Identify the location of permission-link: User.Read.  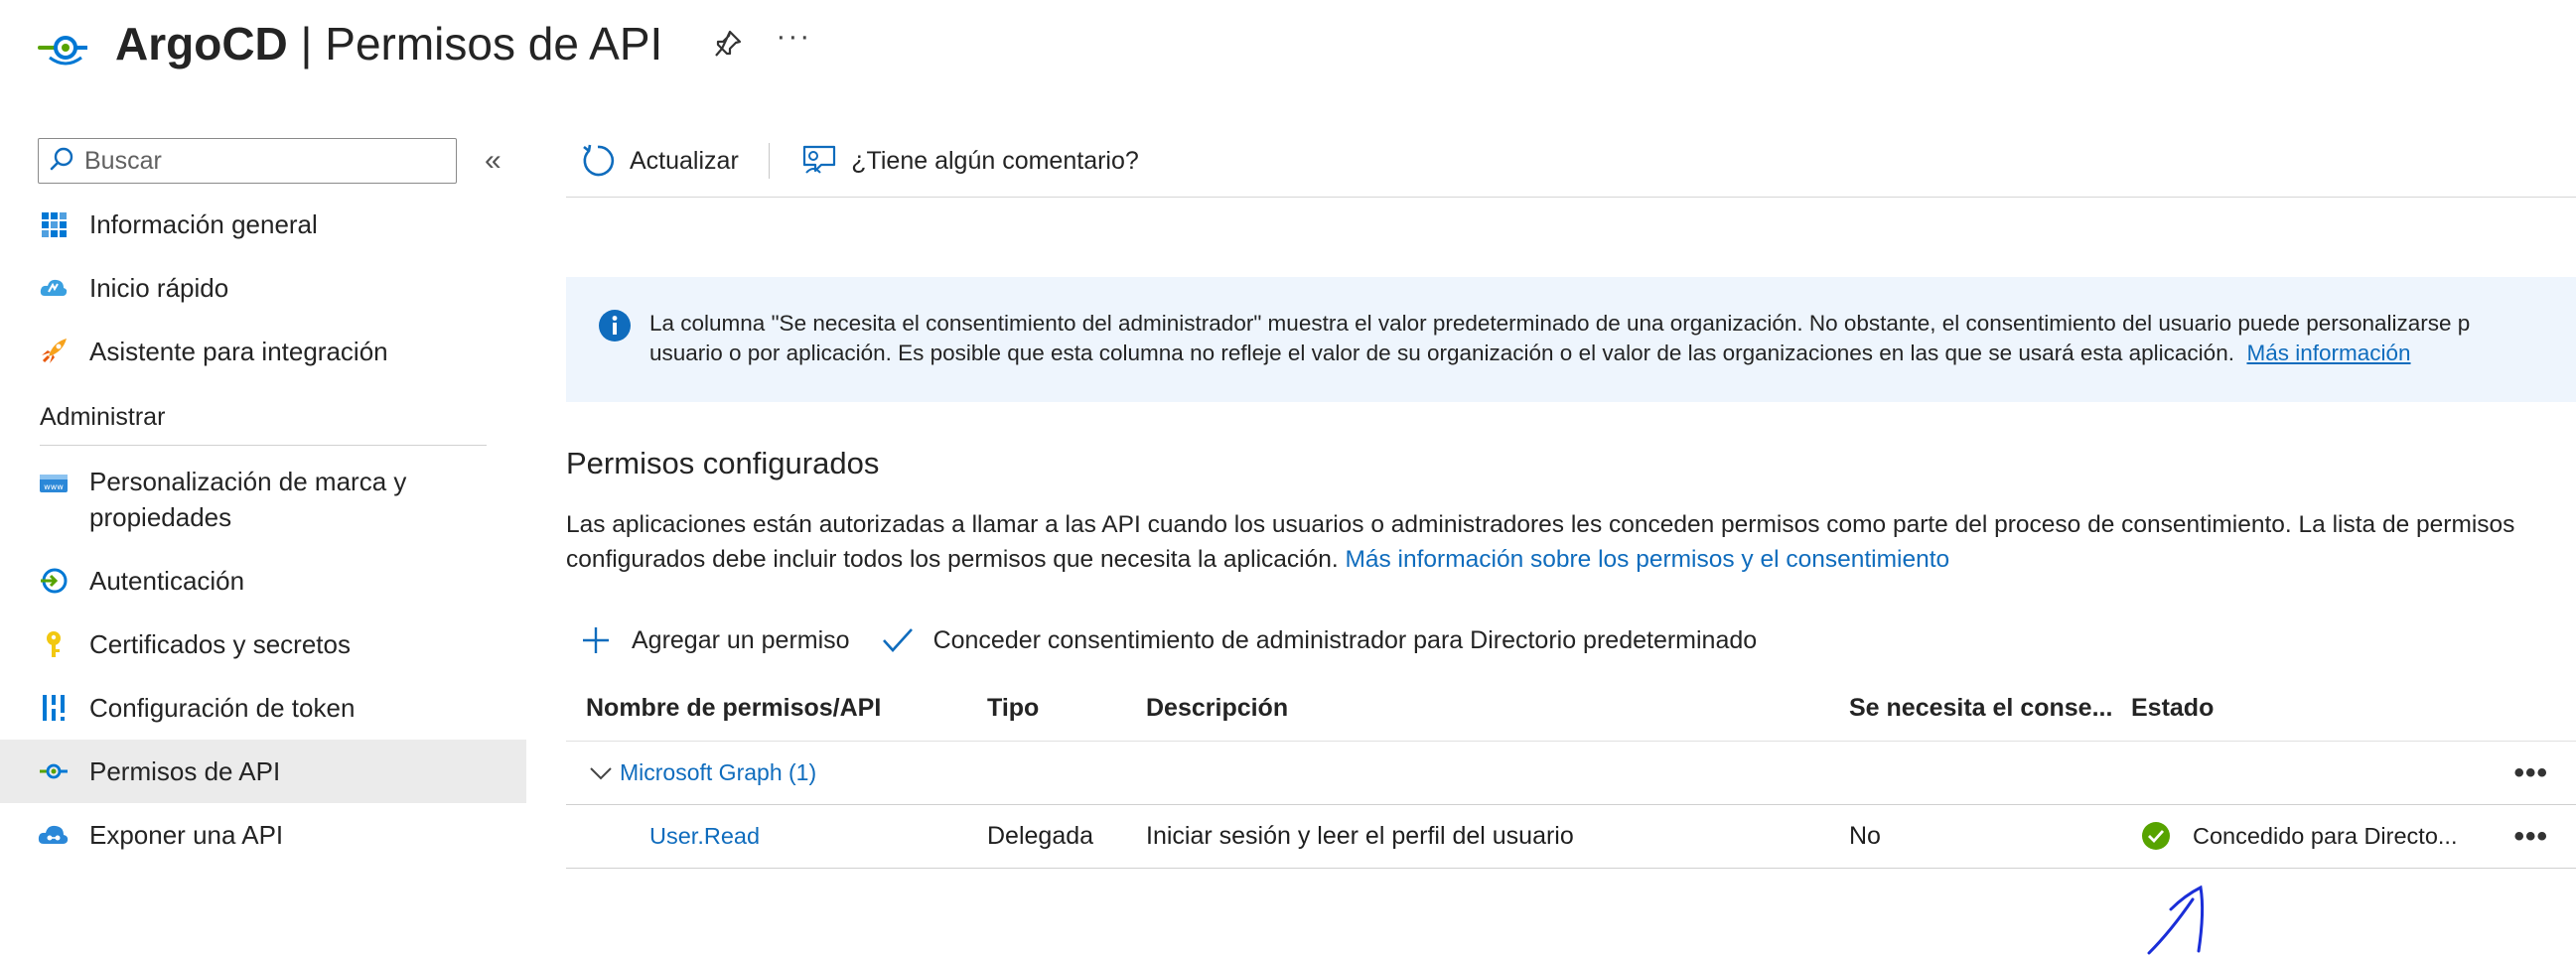
(705, 836).